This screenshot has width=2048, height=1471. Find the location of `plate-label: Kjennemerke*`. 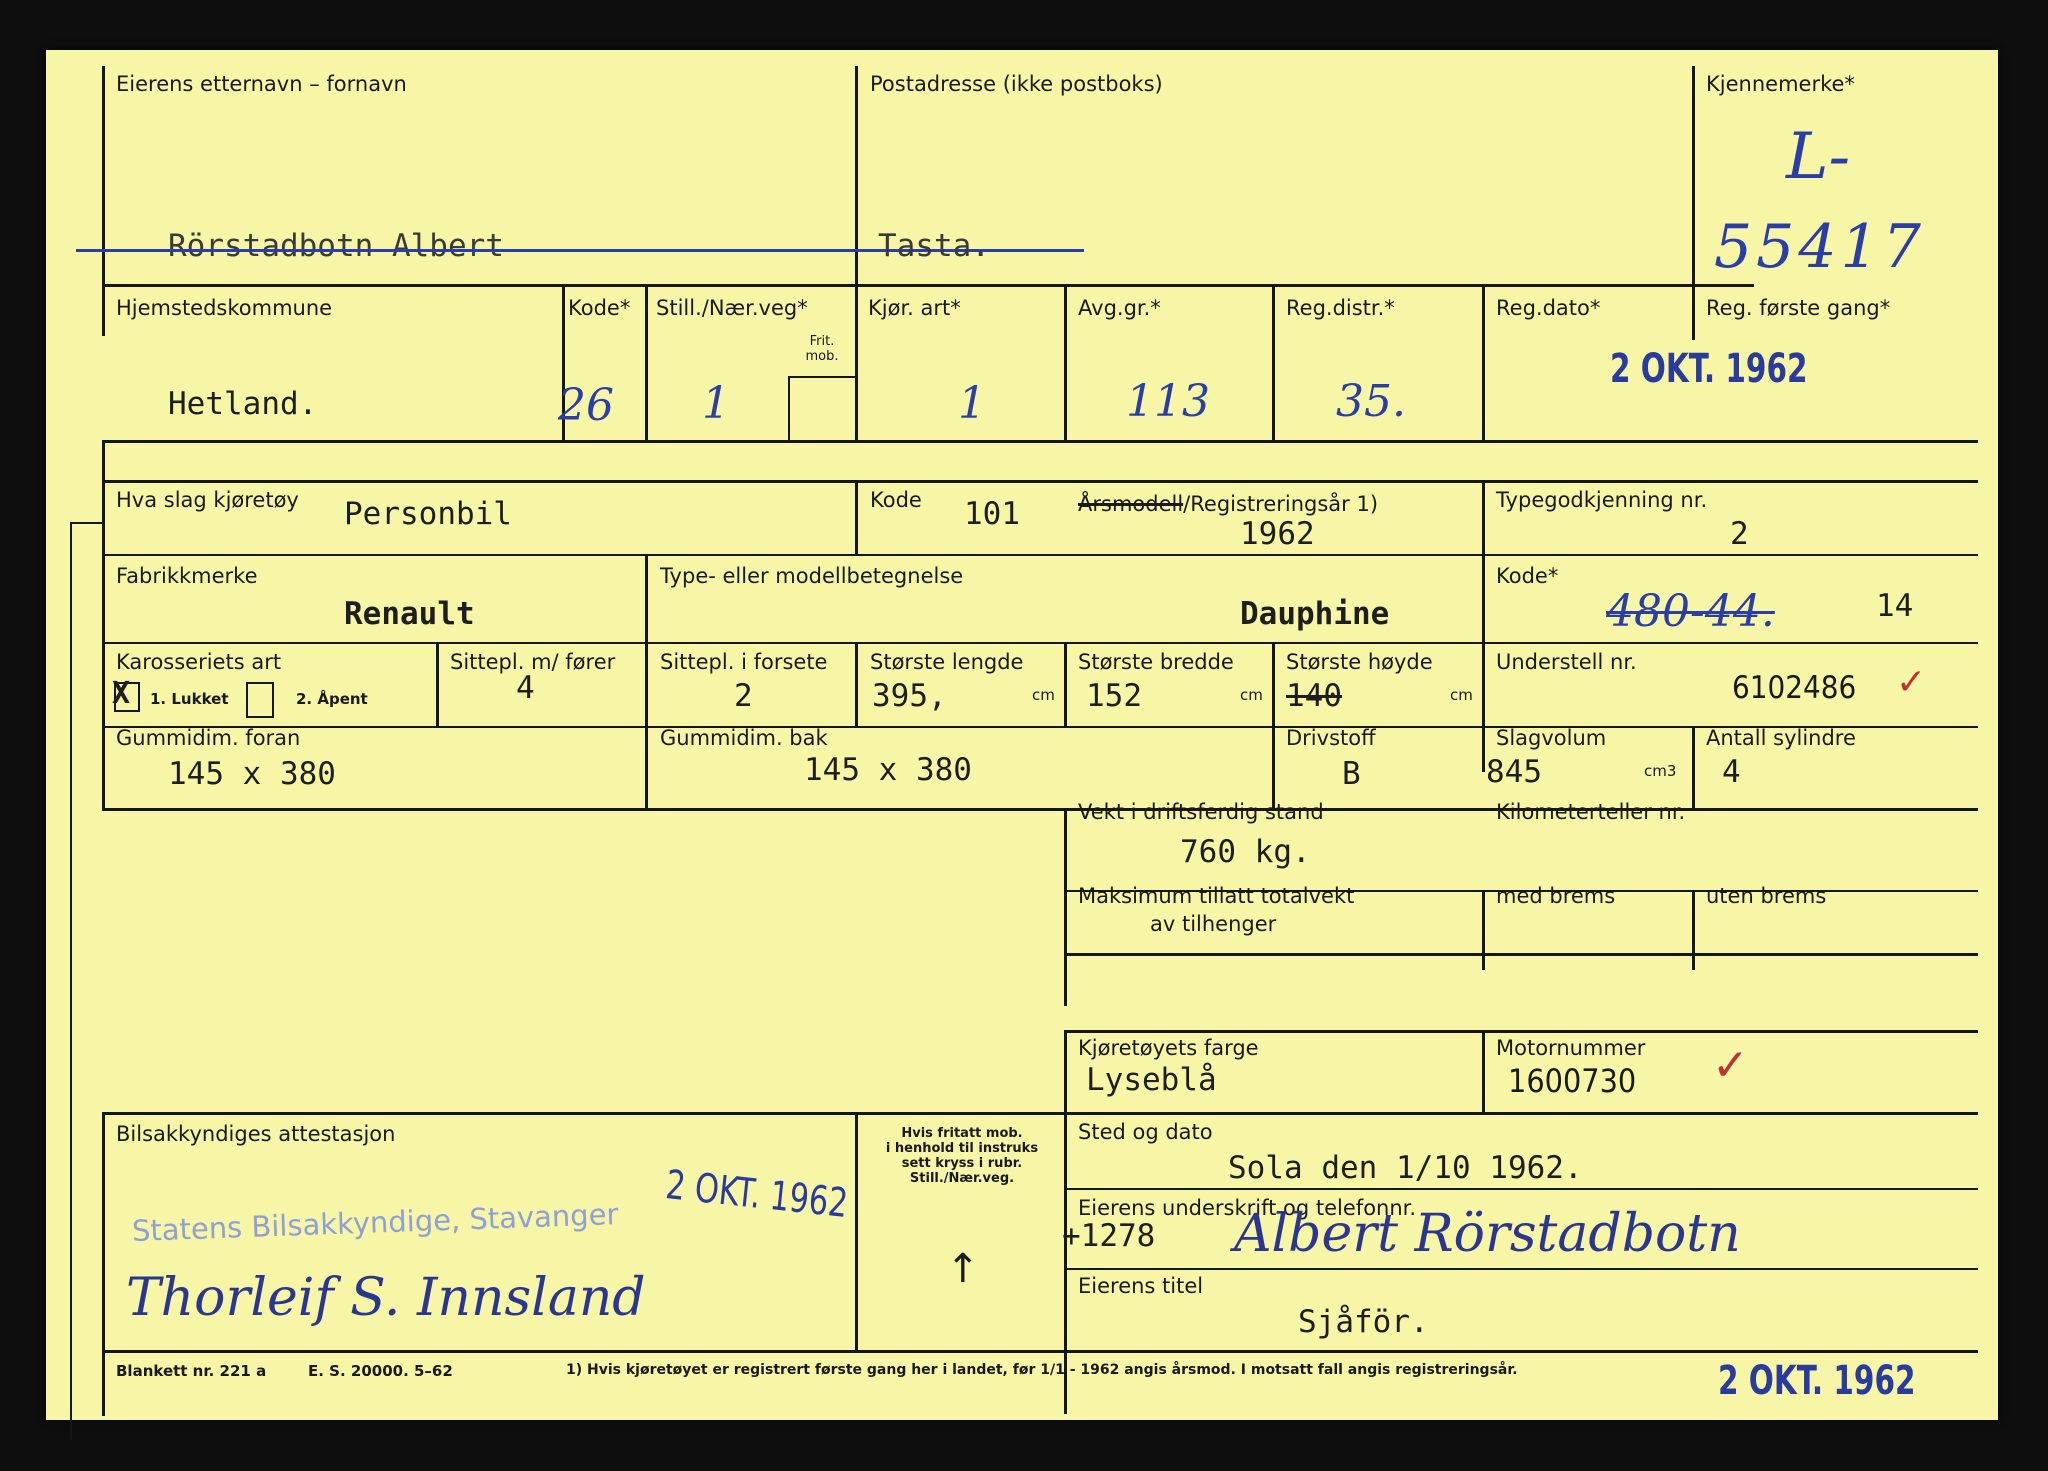

plate-label: Kjennemerke* is located at coordinates (1780, 84).